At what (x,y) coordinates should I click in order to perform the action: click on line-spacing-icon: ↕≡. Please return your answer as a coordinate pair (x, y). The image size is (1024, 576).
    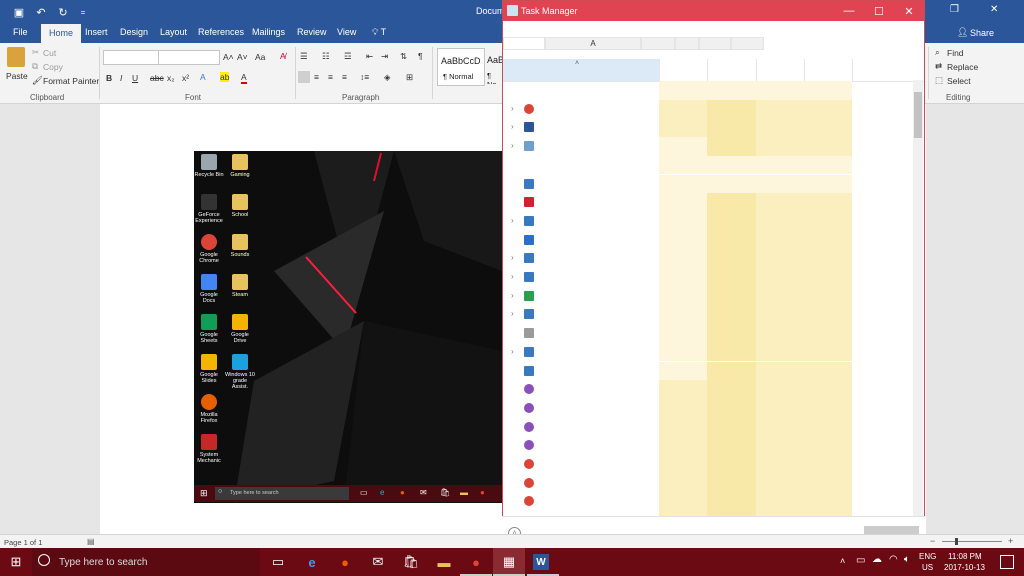
    Looking at the image, I should click on (364, 77).